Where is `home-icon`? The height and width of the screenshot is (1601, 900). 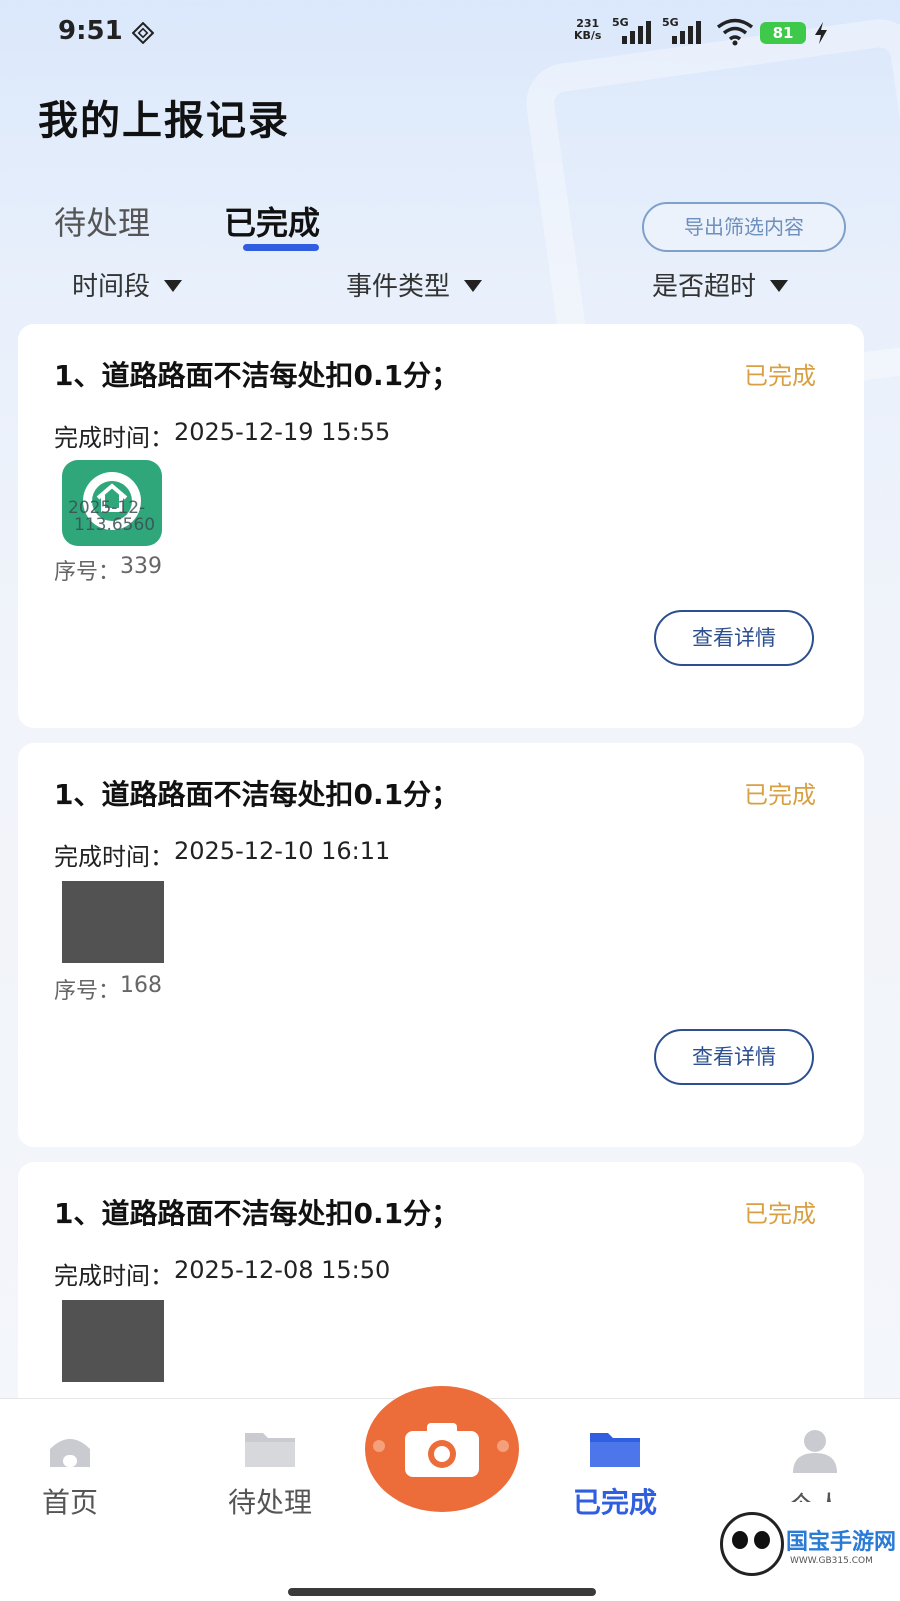
home-icon is located at coordinates (70, 1453).